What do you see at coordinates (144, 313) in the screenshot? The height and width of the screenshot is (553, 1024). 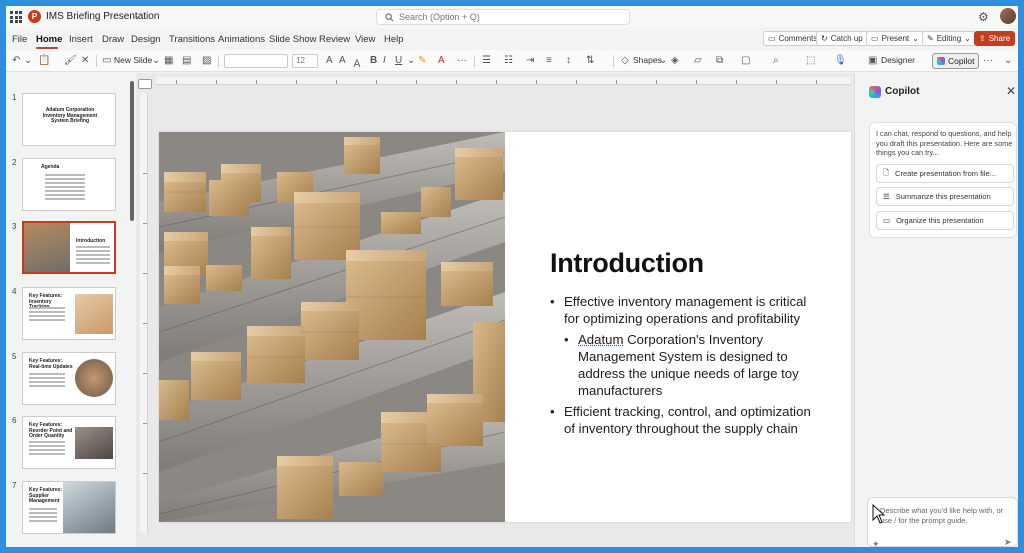 I see `vertical-ruler` at bounding box center [144, 313].